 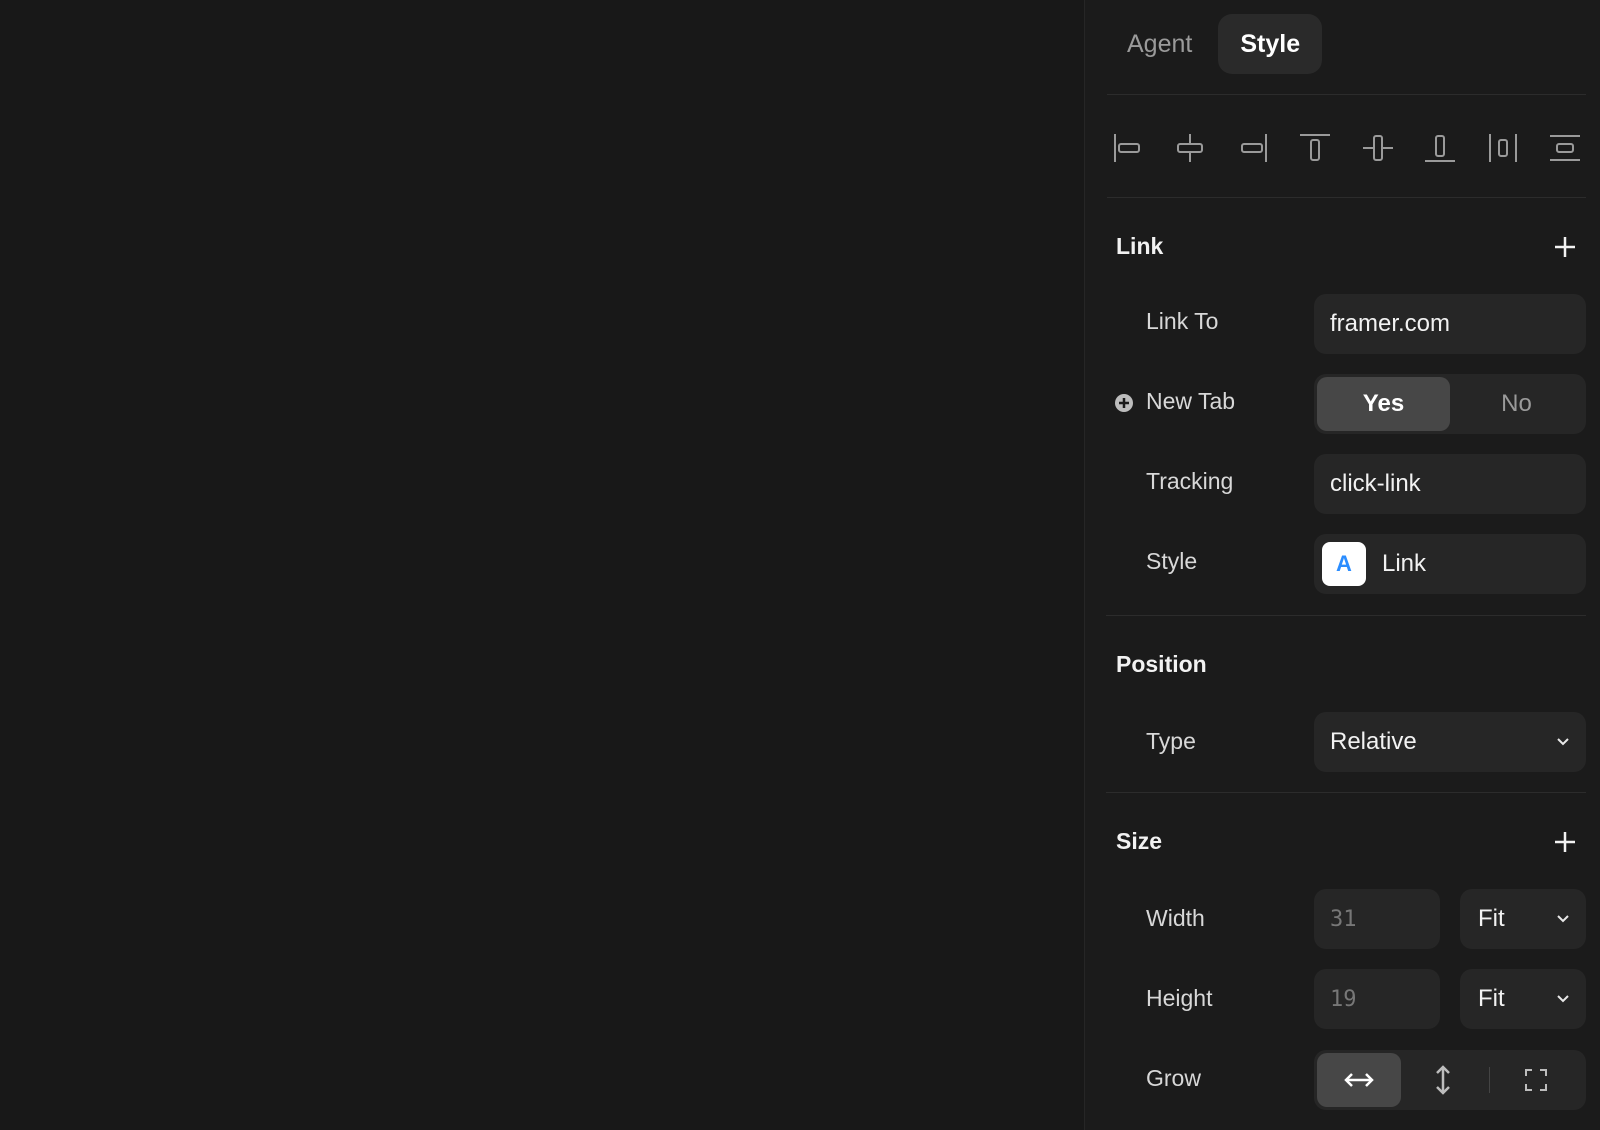 What do you see at coordinates (1359, 1080) in the screenshot?
I see `grow-horizontal-icon` at bounding box center [1359, 1080].